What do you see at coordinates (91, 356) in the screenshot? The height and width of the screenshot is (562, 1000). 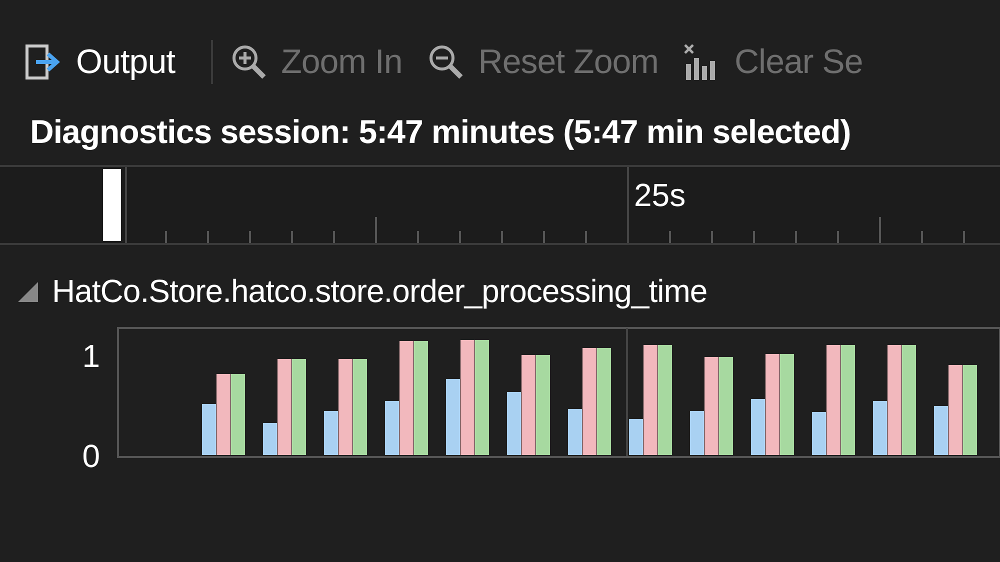 I see `axis-tick-label: 1` at bounding box center [91, 356].